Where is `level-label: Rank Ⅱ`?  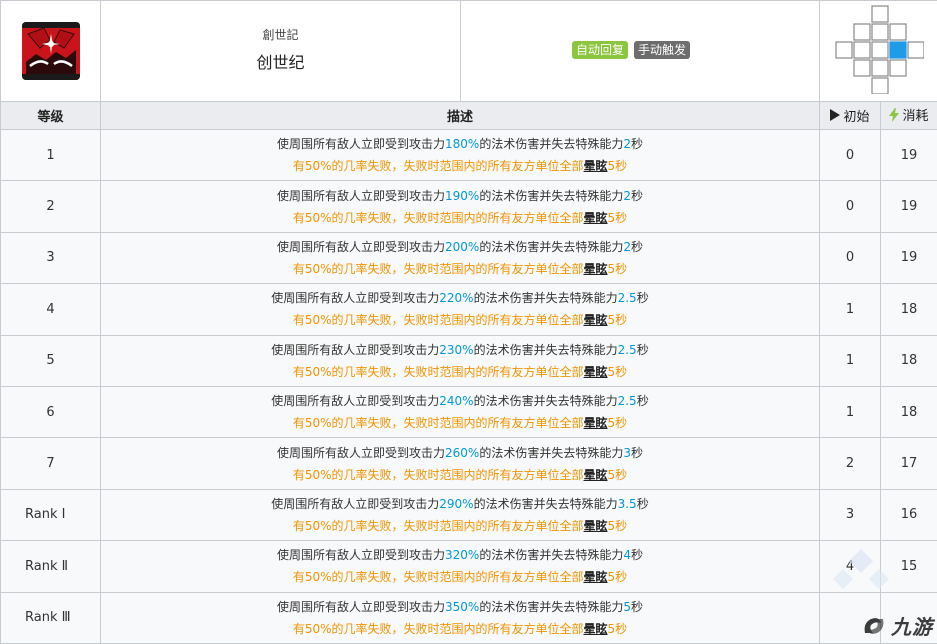
level-label: Rank Ⅱ is located at coordinates (50, 566).